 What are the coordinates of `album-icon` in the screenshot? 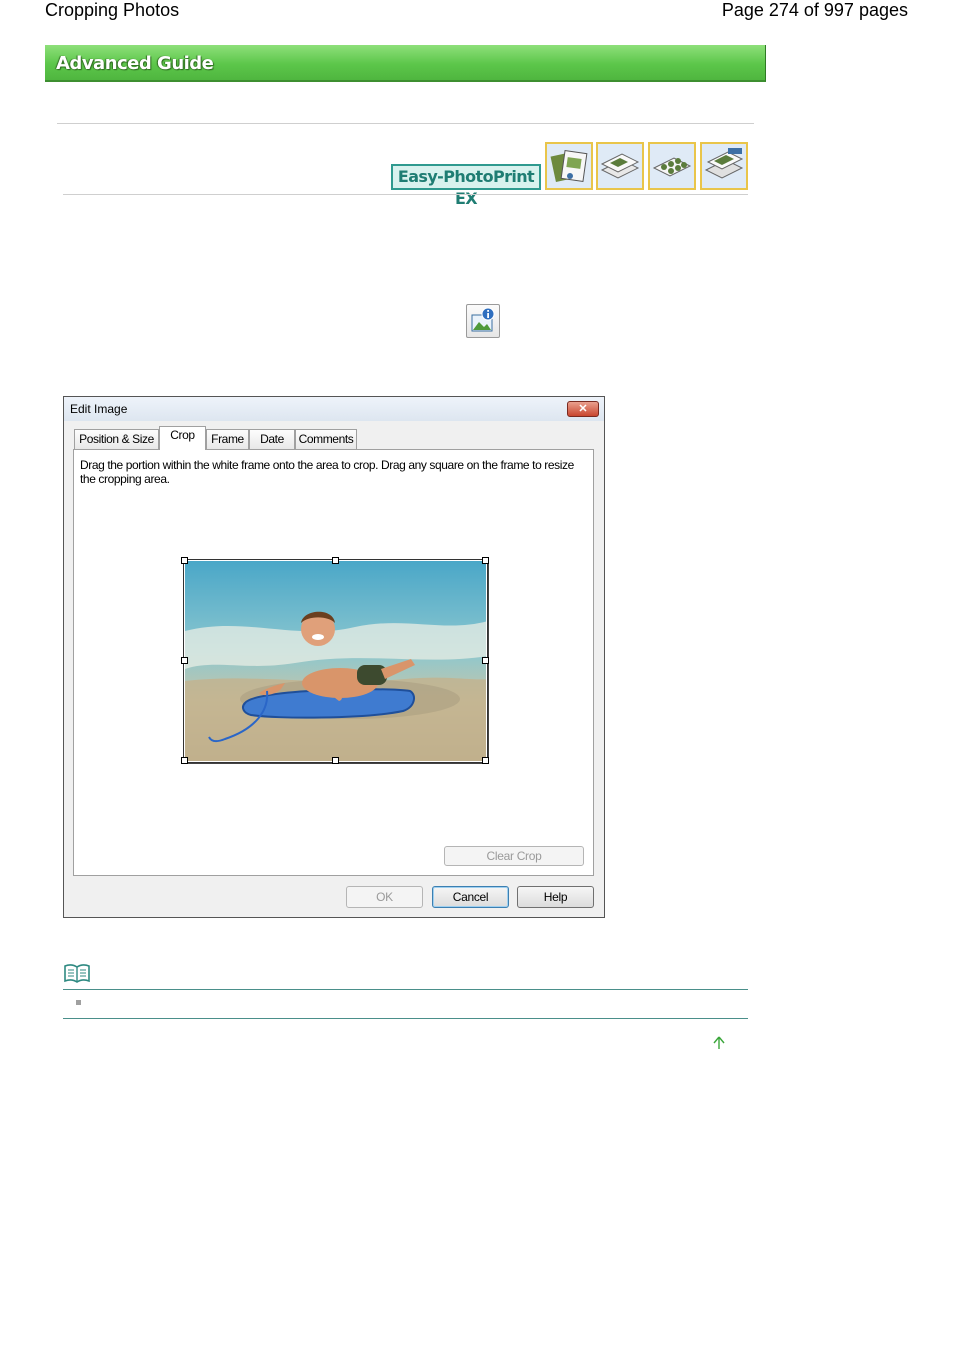 It's located at (569, 166).